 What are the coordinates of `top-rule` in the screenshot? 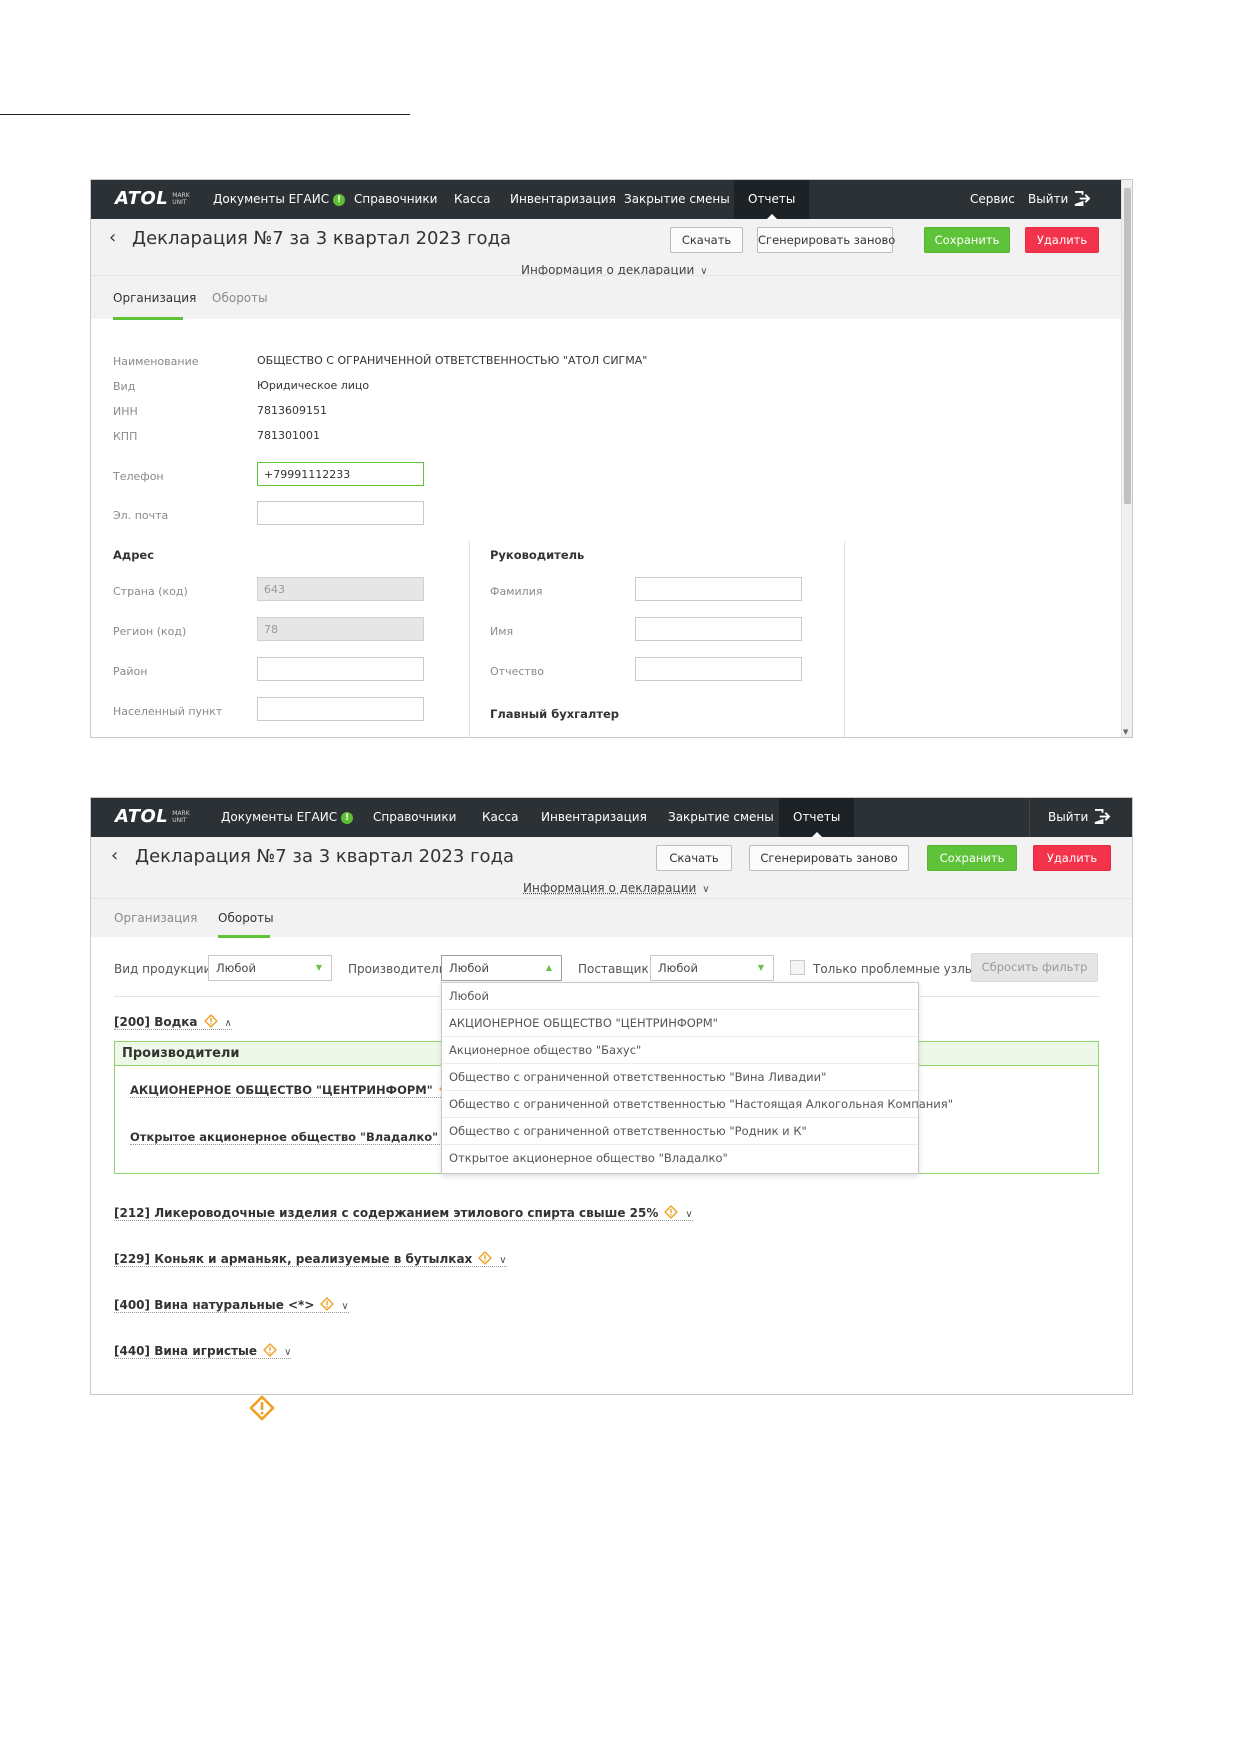 It's located at (205, 114).